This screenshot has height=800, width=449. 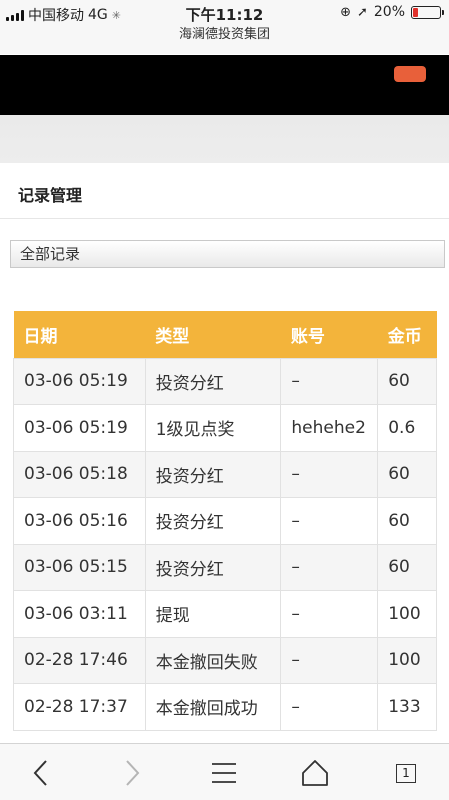 I want to click on forward-icon, so click(x=132, y=773).